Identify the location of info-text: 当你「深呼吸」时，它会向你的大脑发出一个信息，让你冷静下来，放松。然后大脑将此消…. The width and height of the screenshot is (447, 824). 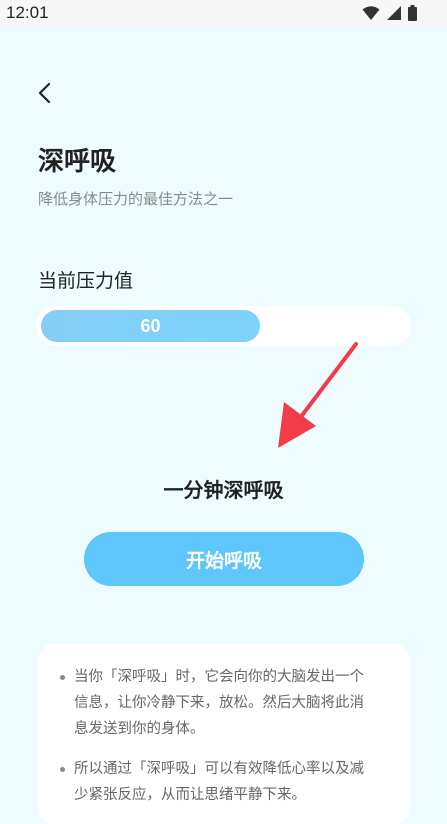
(219, 703).